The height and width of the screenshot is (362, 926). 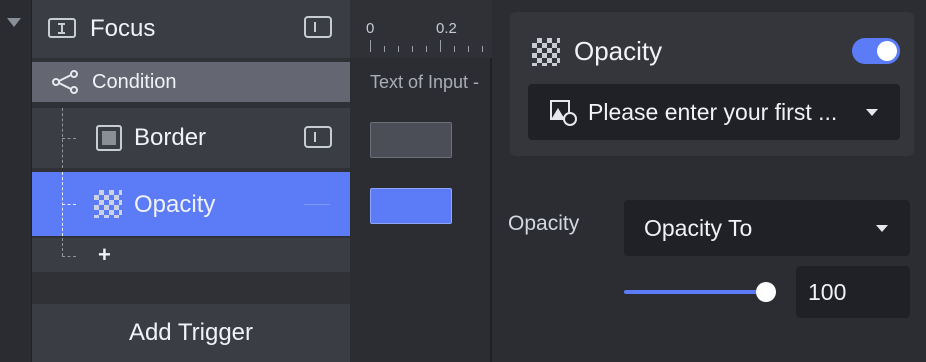 What do you see at coordinates (191, 29) in the screenshot?
I see `layer-row-focus: Focus` at bounding box center [191, 29].